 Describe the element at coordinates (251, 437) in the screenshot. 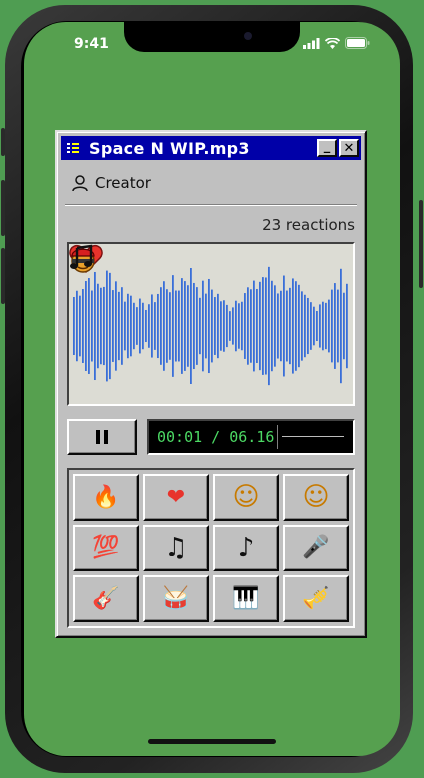

I see `time-display: 00:01 / 06.16` at that location.